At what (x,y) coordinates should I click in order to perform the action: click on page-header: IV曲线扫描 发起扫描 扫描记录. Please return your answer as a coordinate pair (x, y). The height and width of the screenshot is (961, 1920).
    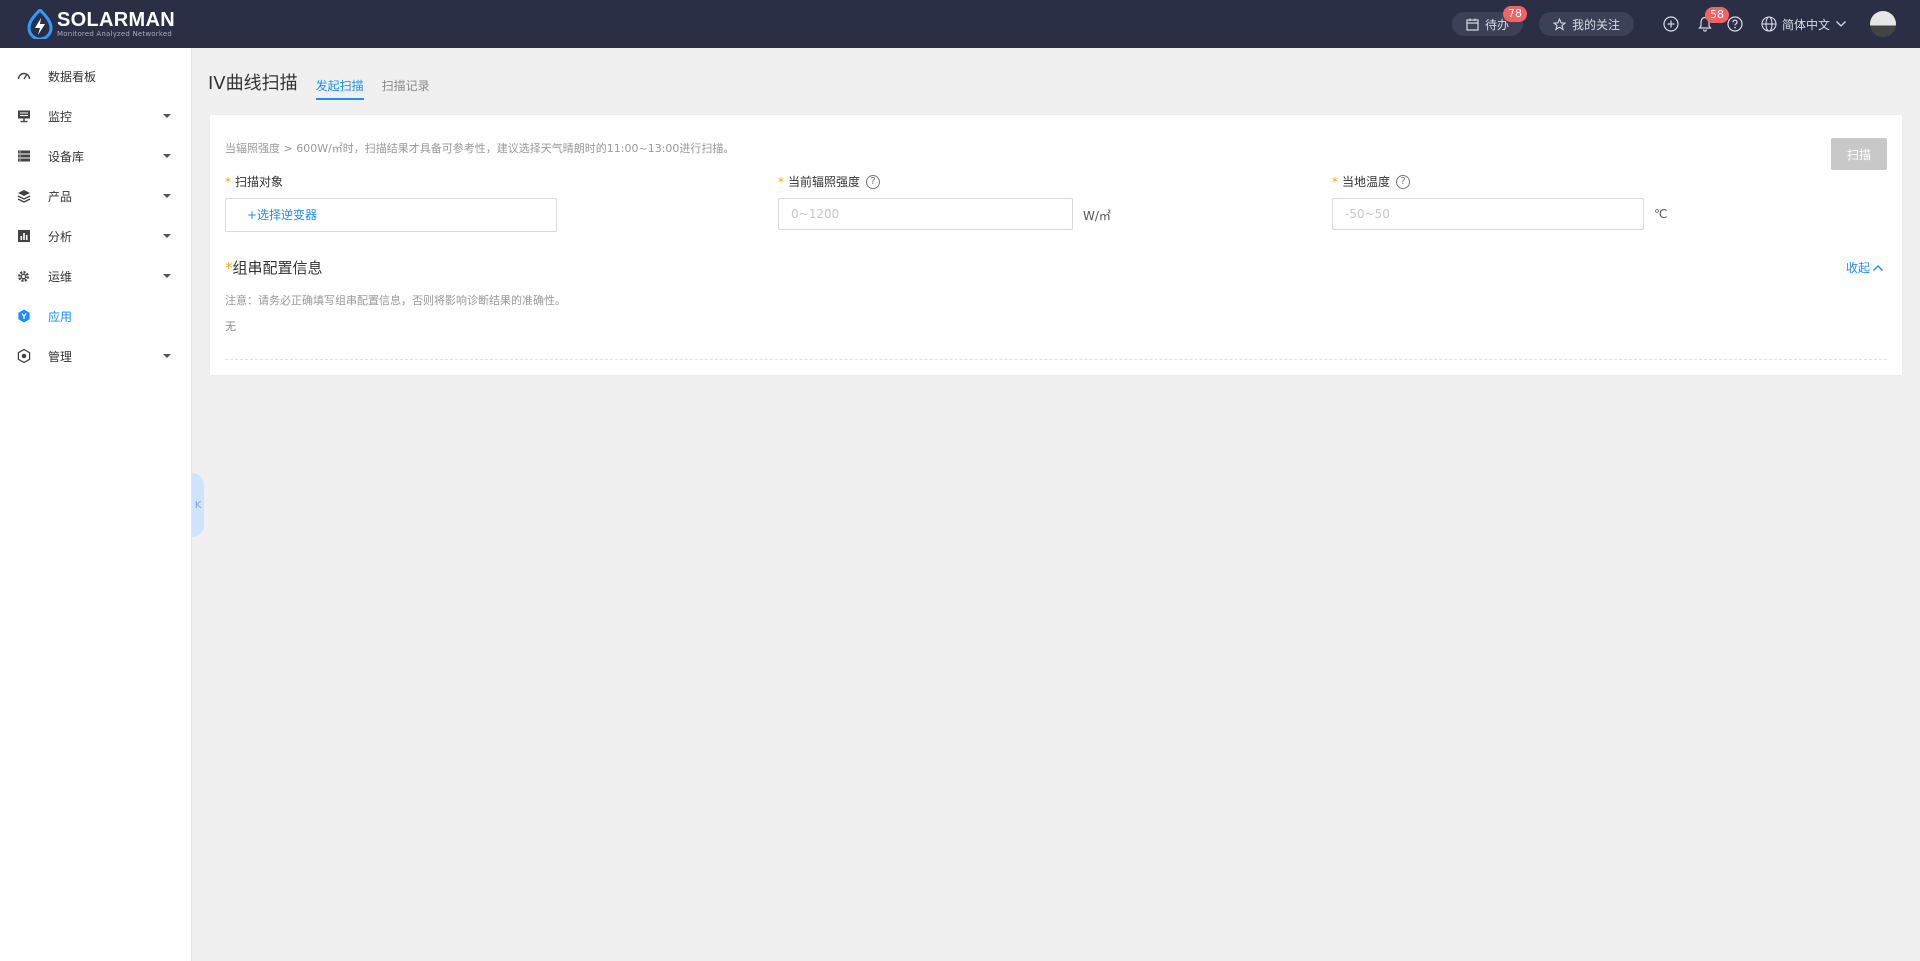
    Looking at the image, I should click on (319, 83).